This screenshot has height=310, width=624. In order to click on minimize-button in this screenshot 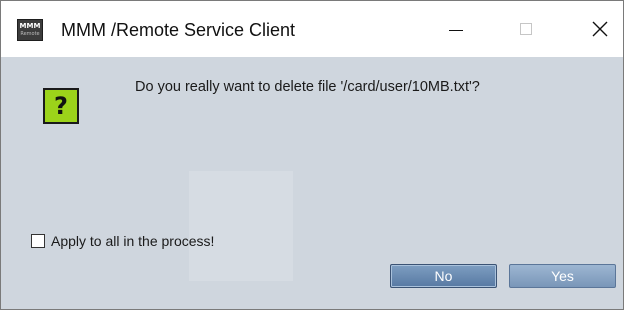, I will do `click(456, 29)`.